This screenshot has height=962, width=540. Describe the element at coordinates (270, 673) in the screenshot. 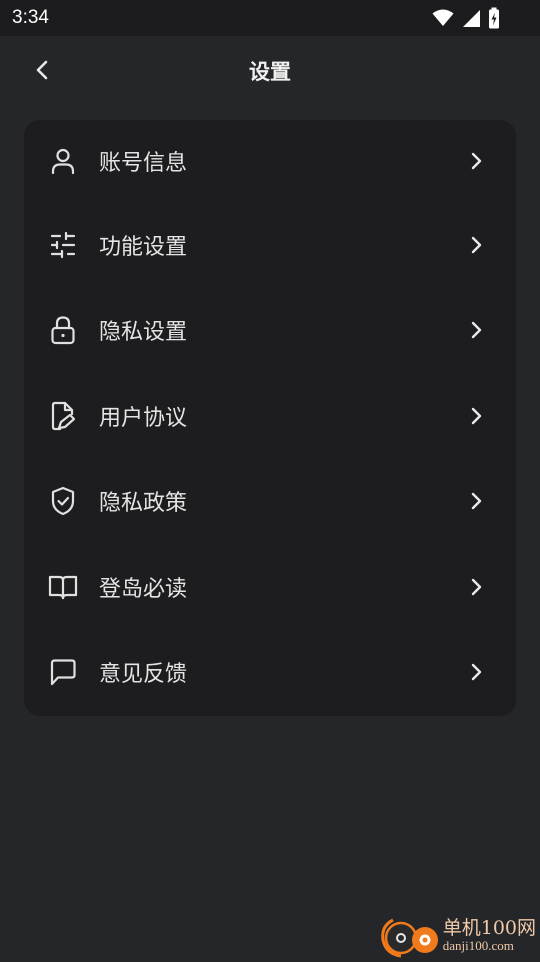

I see `menu-item-feedback: 意见反馈` at that location.